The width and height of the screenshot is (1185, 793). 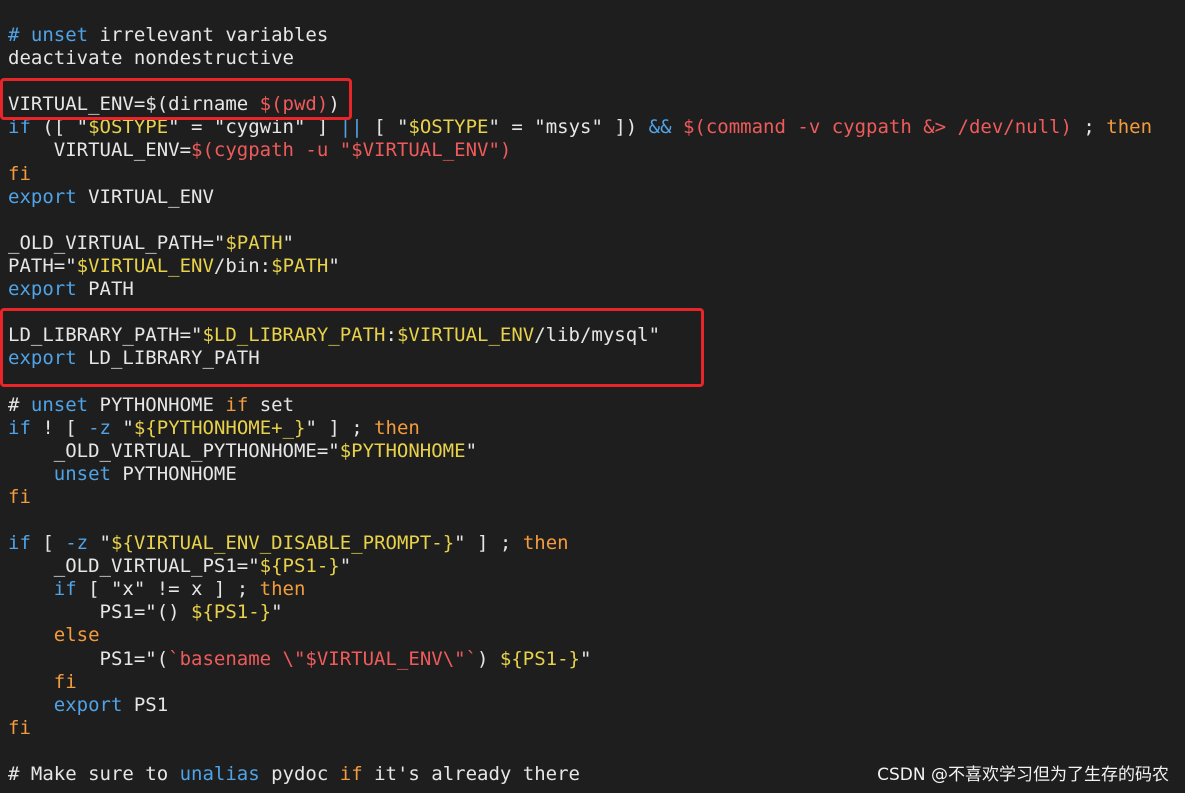 I want to click on code-line: PS1="() ${PS1-}", so click(x=580, y=612).